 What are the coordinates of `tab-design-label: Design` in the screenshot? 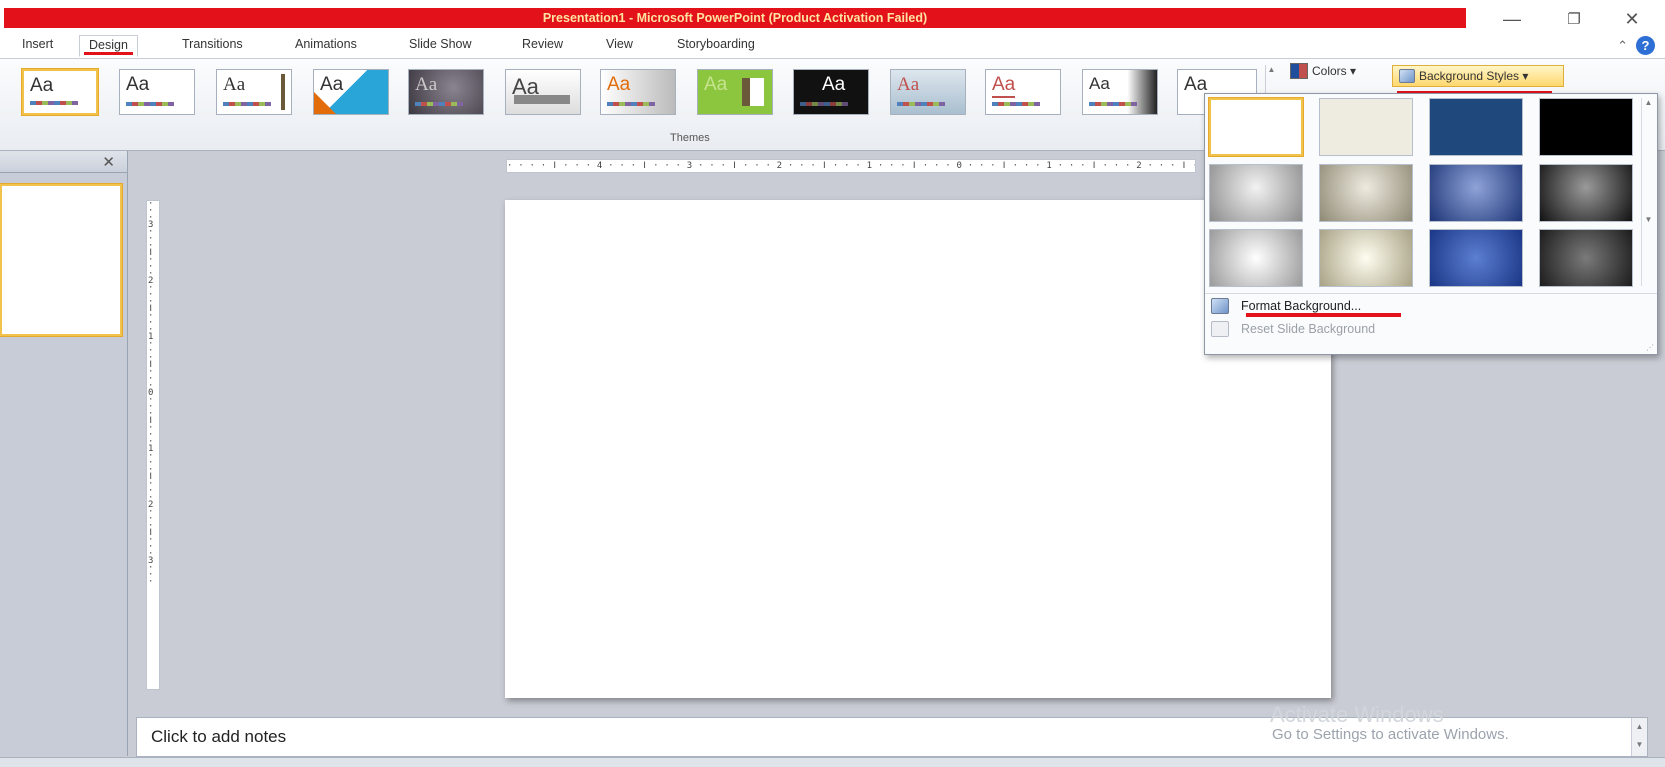 It's located at (108, 45).